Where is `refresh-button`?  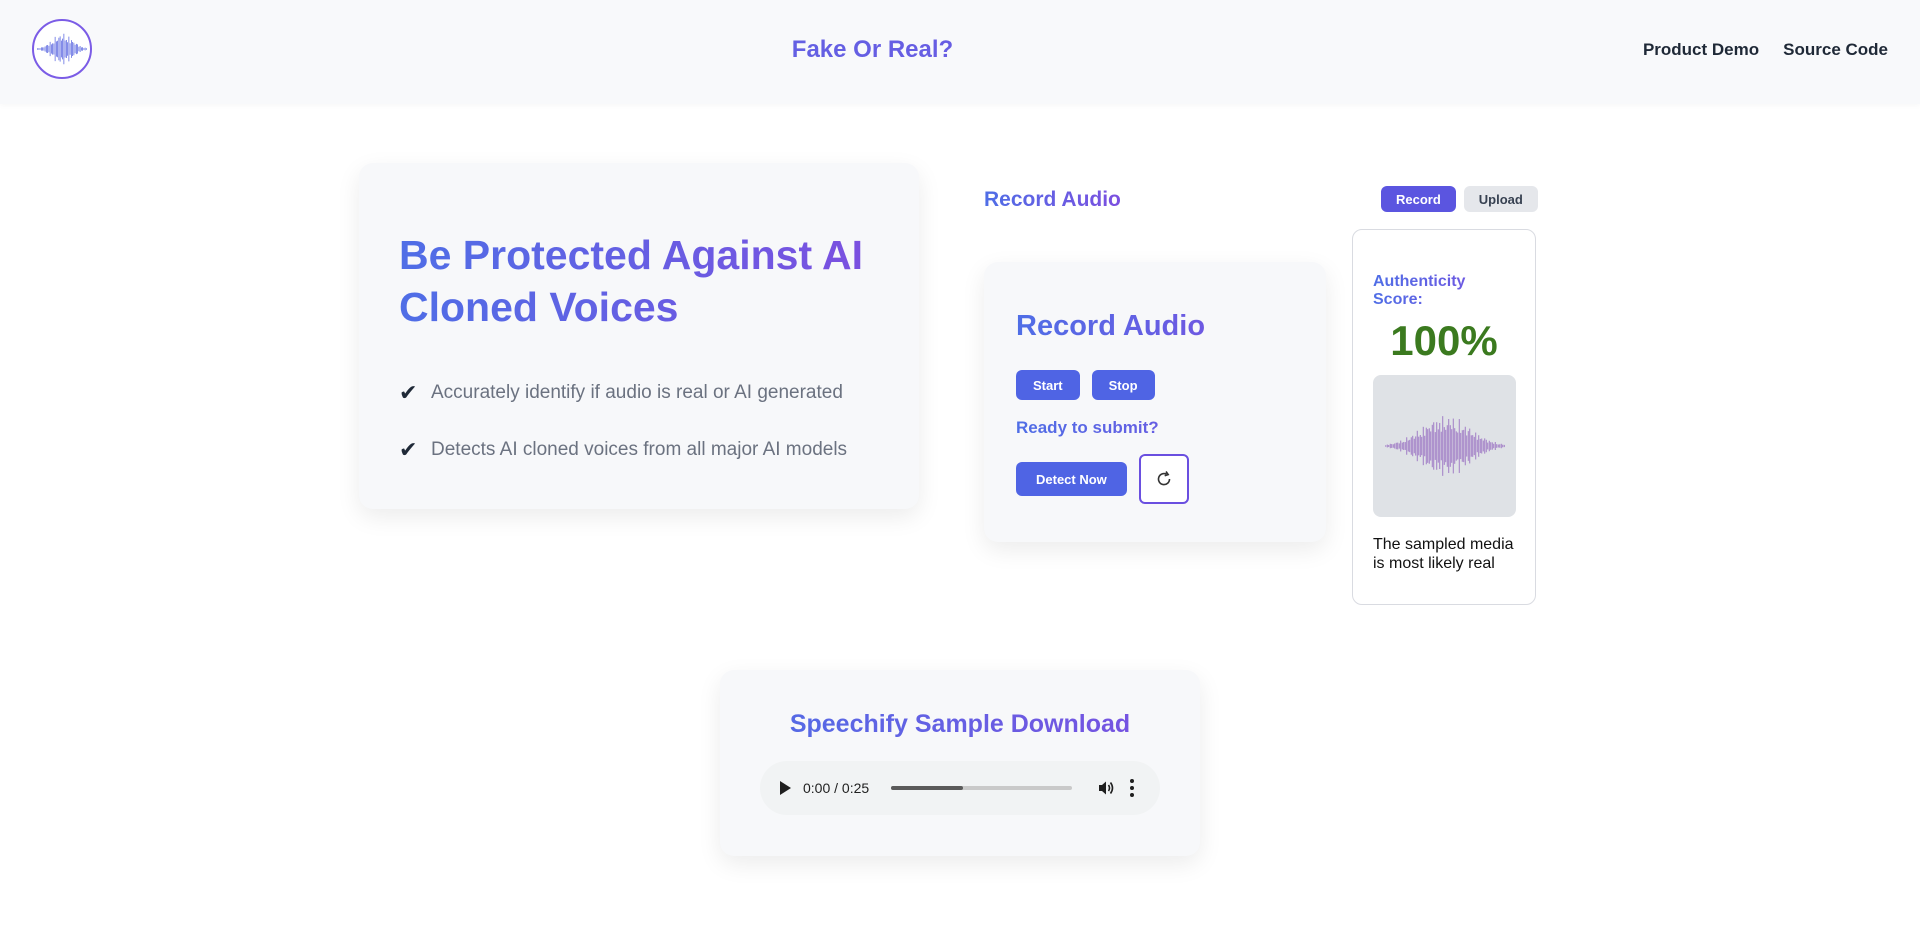 refresh-button is located at coordinates (1163, 479).